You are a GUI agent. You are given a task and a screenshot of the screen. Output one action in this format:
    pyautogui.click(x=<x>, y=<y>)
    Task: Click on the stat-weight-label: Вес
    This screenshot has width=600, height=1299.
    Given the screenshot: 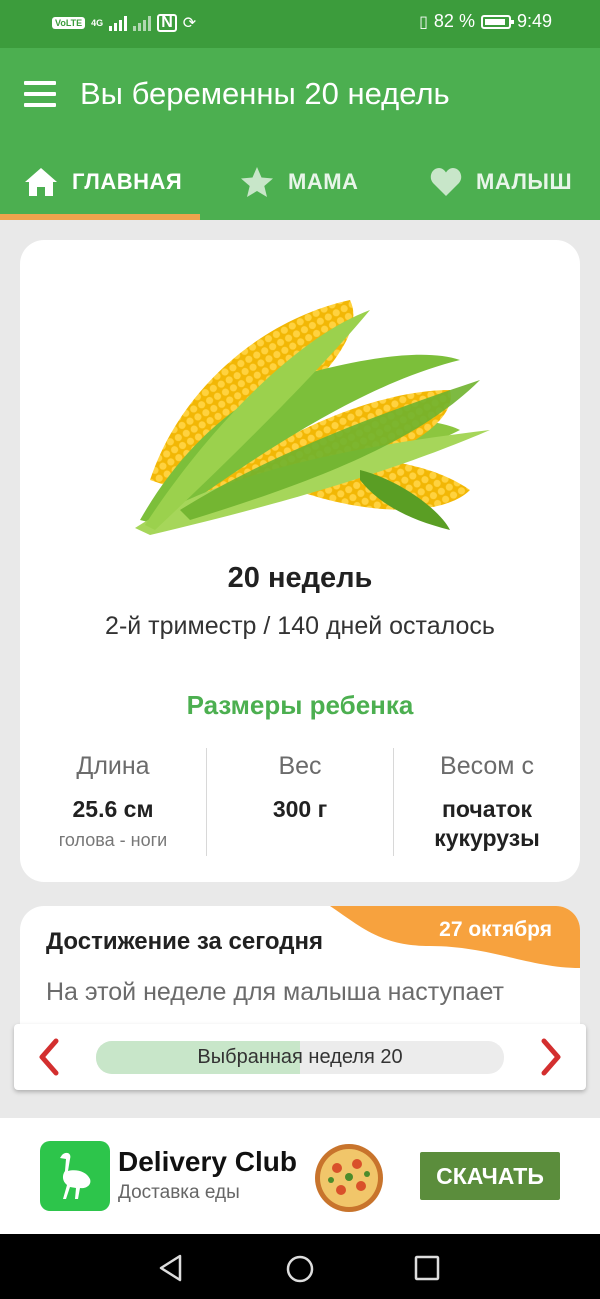 What is the action you would take?
    pyautogui.click(x=300, y=766)
    